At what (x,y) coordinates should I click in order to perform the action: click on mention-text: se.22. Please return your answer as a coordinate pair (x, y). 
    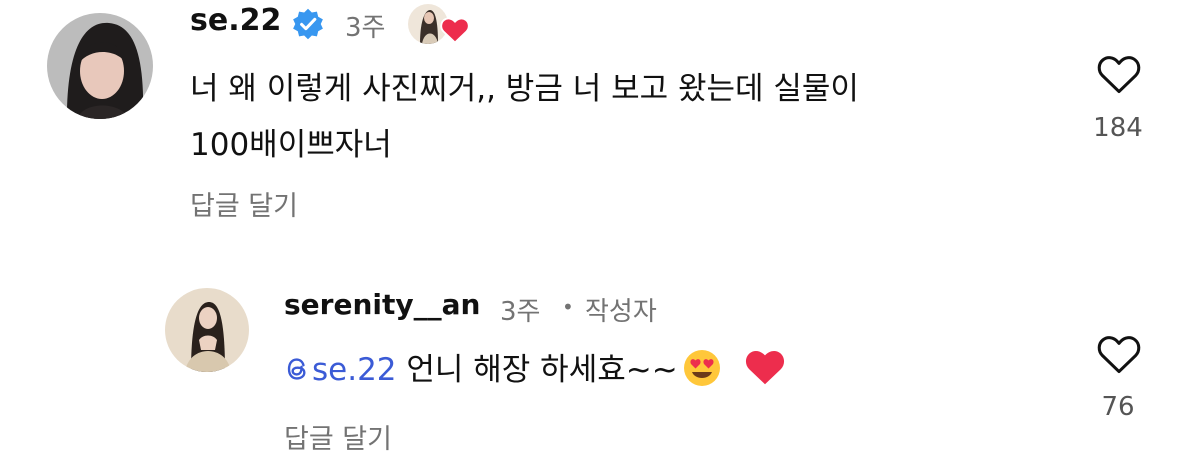
    Looking at the image, I should click on (354, 370).